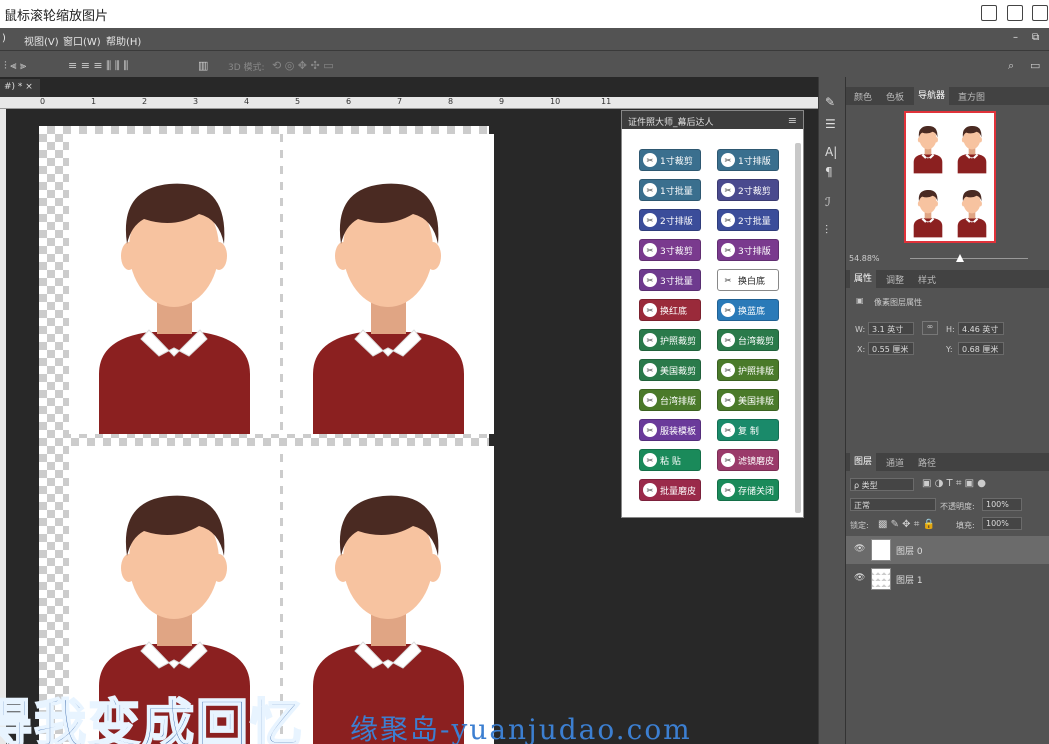  I want to click on plugin-button: ✂ 台湾排版, so click(670, 400).